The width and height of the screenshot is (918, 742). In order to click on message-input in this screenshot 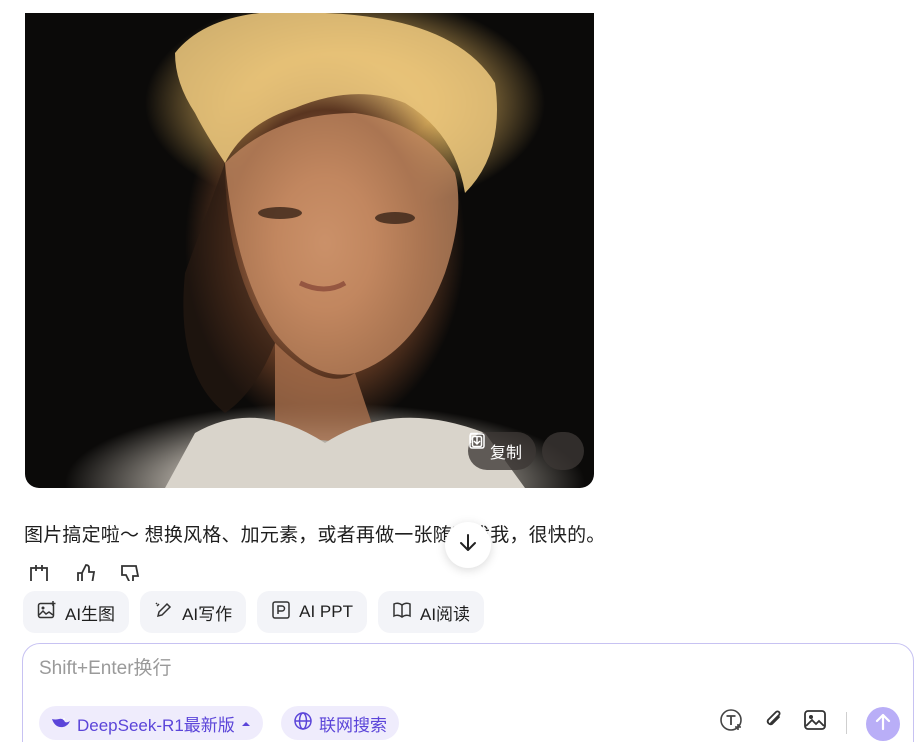, I will do `click(339, 669)`.